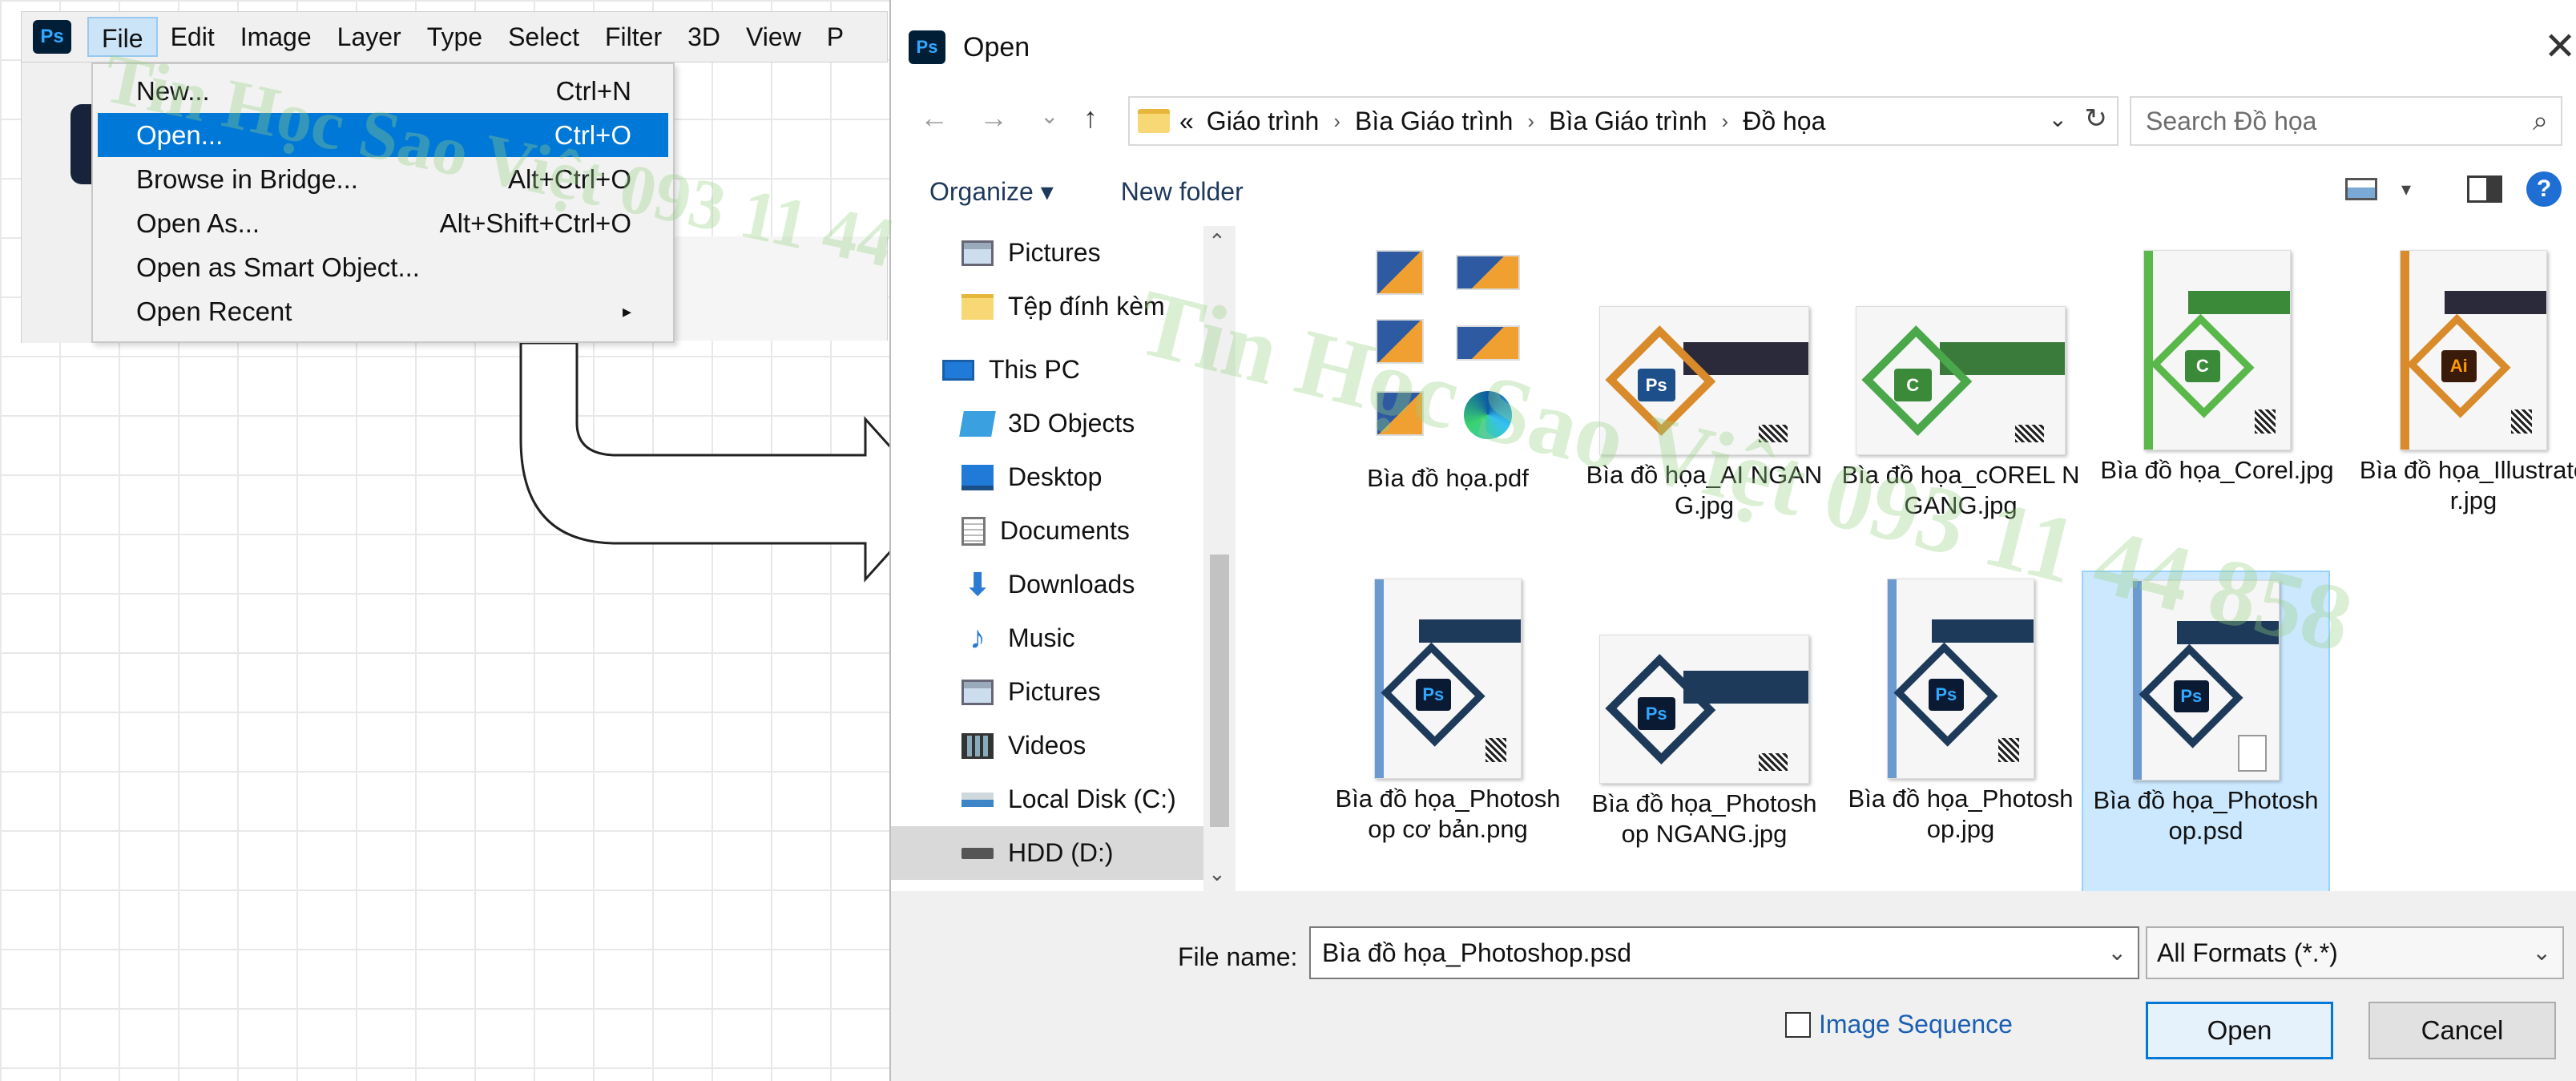 This screenshot has width=2576, height=1081. Describe the element at coordinates (729, 463) in the screenshot. I see `curved-arrow-icon` at that location.